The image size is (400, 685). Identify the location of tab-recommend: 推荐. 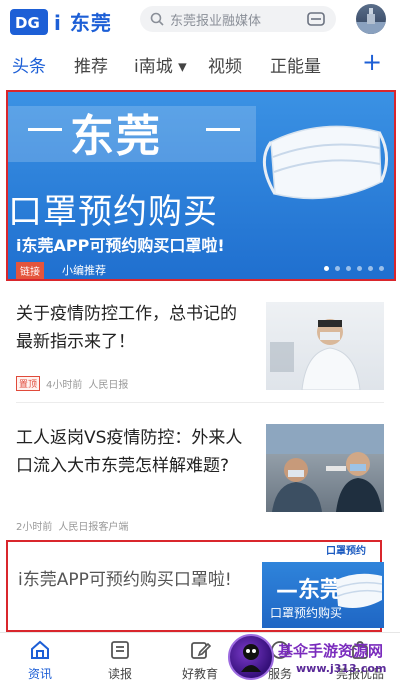
(91, 64).